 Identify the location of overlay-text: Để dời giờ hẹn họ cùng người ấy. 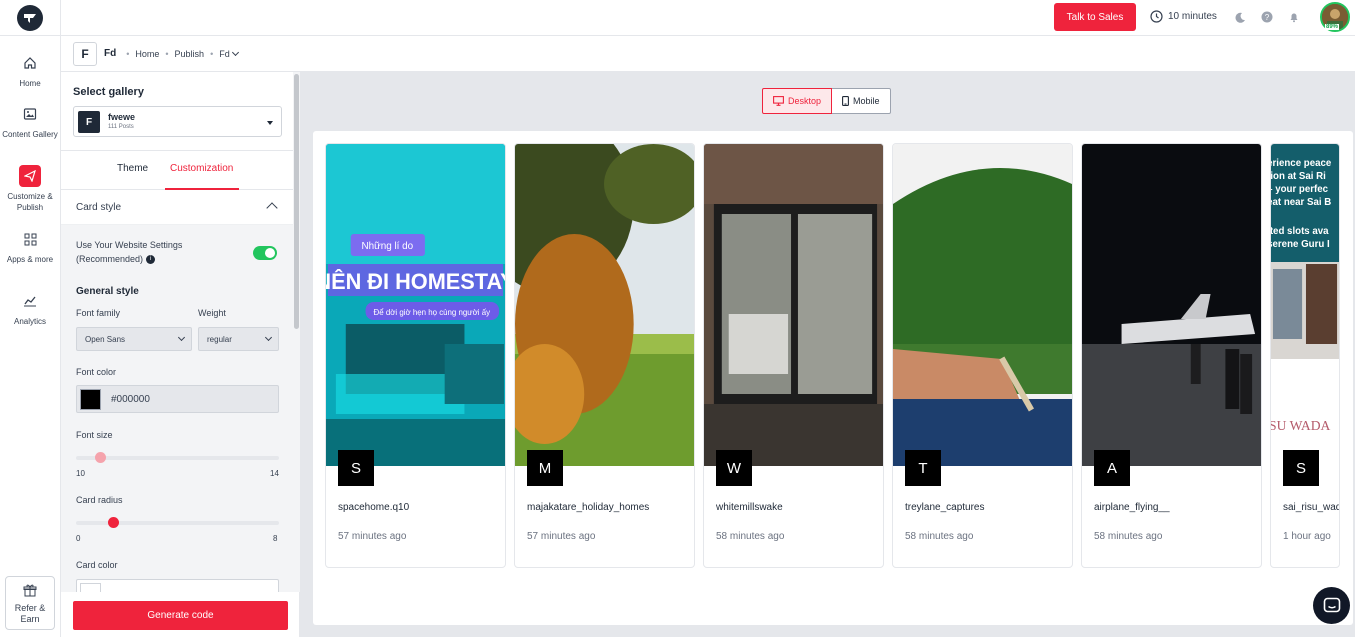
(432, 312).